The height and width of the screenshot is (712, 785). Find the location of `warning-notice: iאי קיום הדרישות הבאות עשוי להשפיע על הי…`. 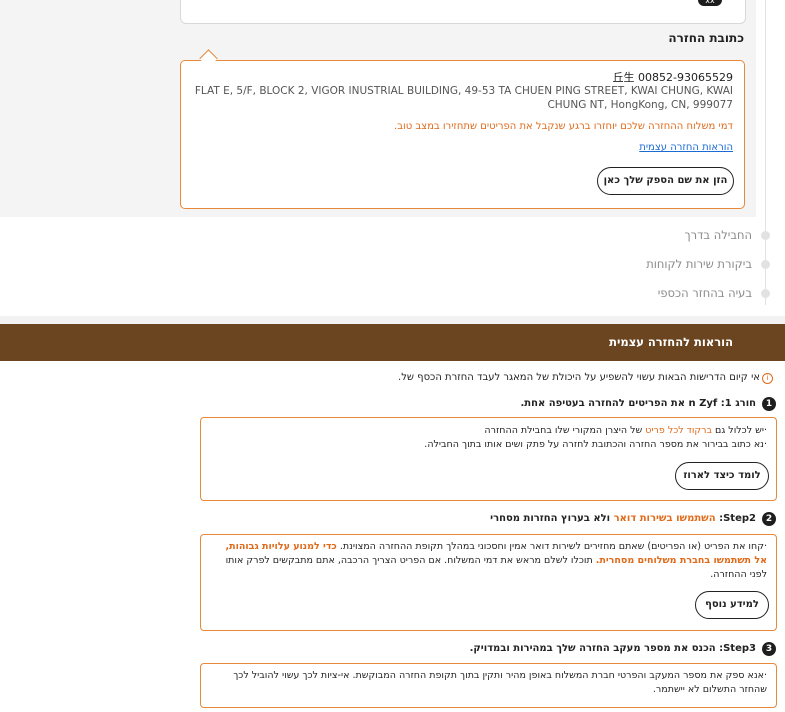

warning-notice: iאי קיום הדרישות הבאות עשוי להשפיע על הי… is located at coordinates (585, 378).